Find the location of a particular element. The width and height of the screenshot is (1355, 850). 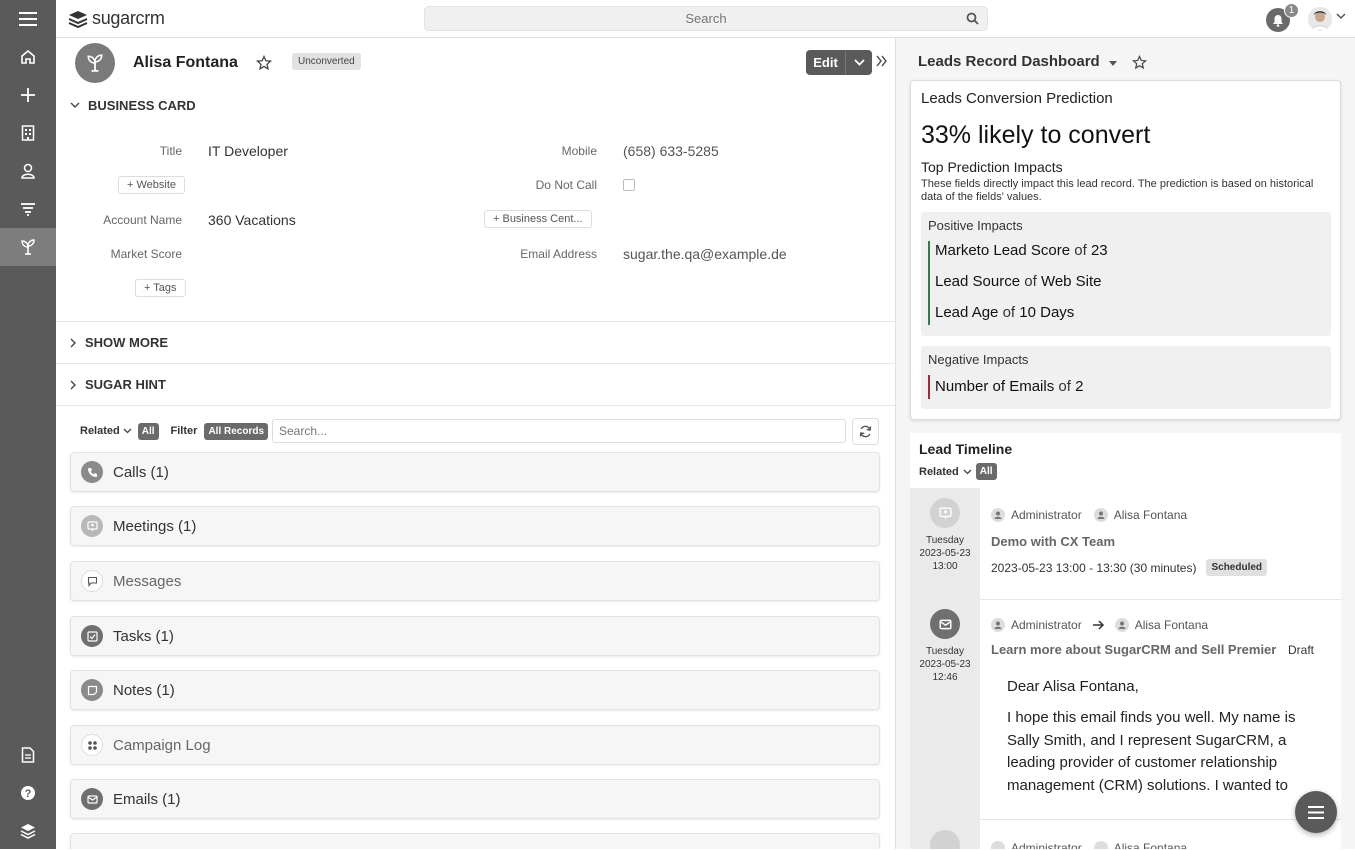

global-search is located at coordinates (706, 18).